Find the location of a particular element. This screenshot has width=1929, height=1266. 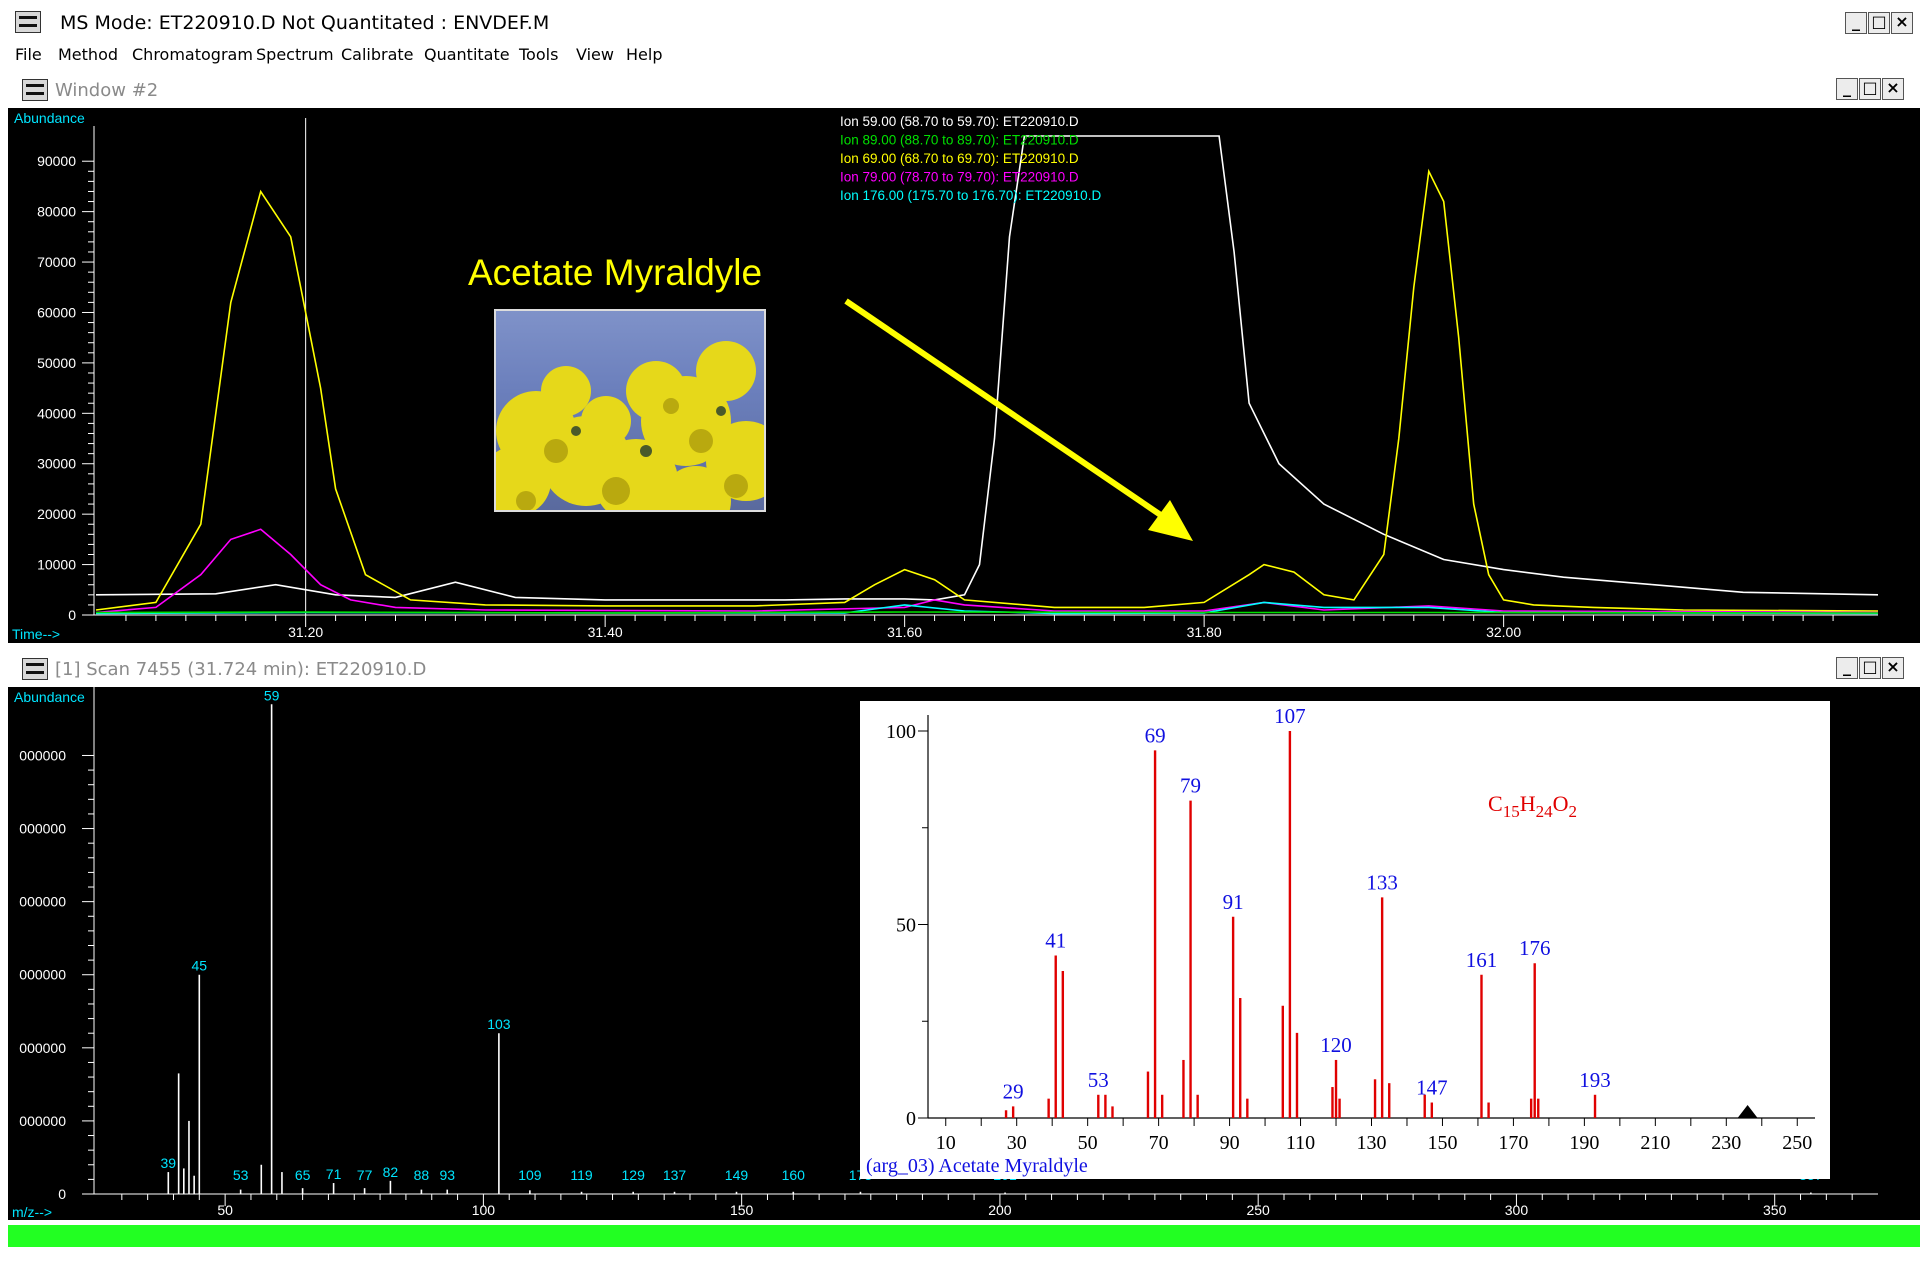

x-tick-label: 200 is located at coordinates (1000, 1210).